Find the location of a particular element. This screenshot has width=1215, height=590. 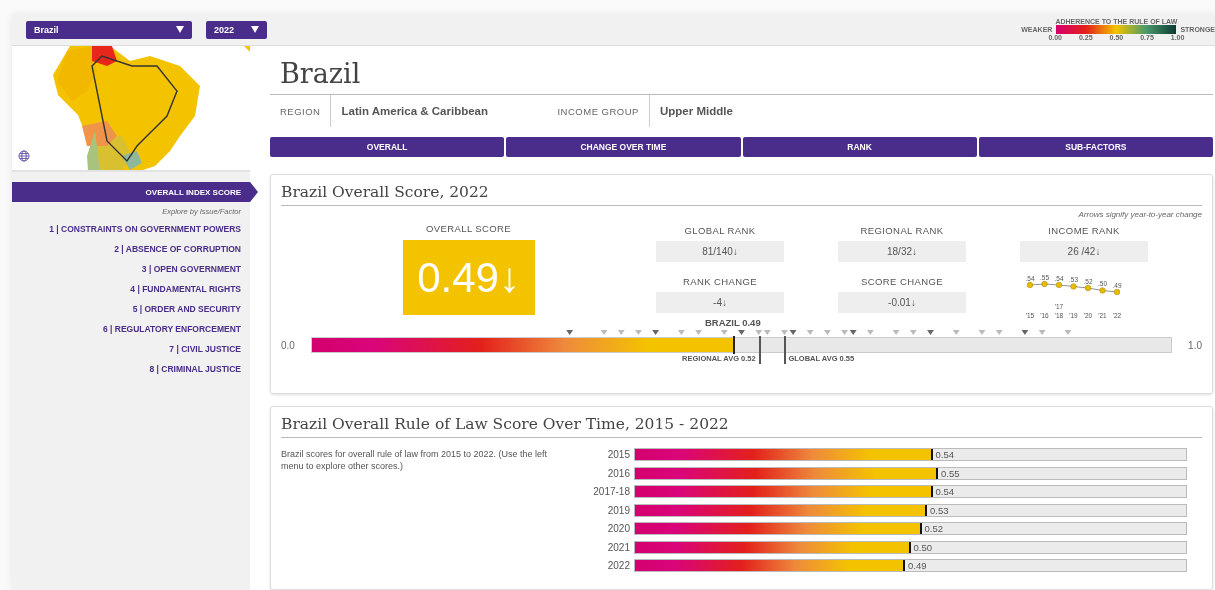

stat-value: 26 /42↓ is located at coordinates (1084, 251).